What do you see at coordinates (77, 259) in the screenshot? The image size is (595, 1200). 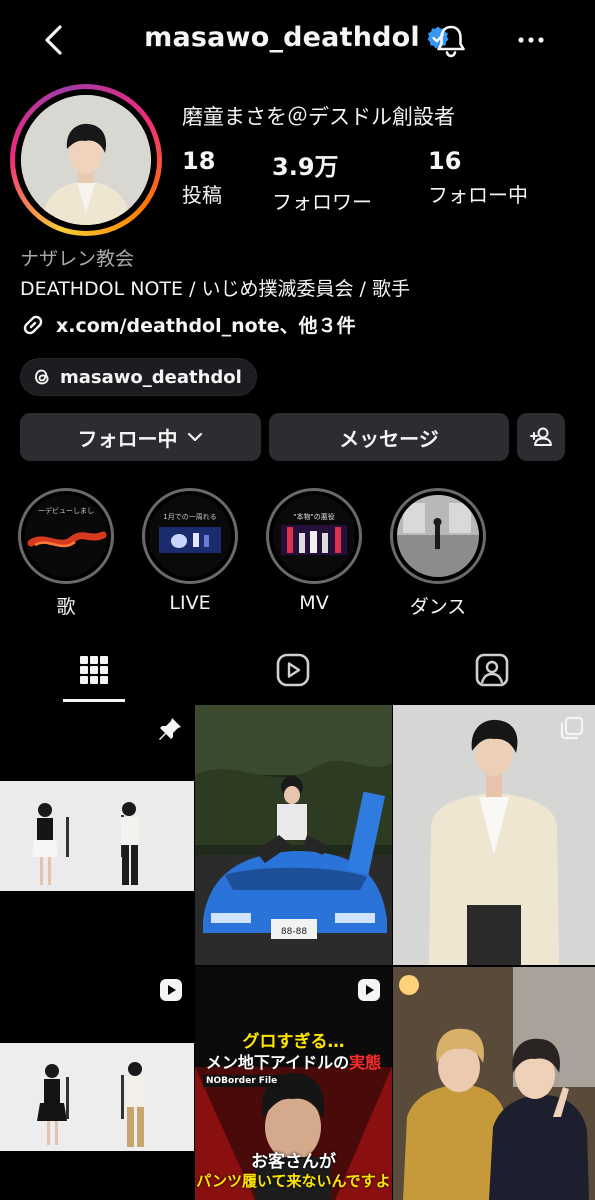 I see `profile-category: ナザレン教会` at bounding box center [77, 259].